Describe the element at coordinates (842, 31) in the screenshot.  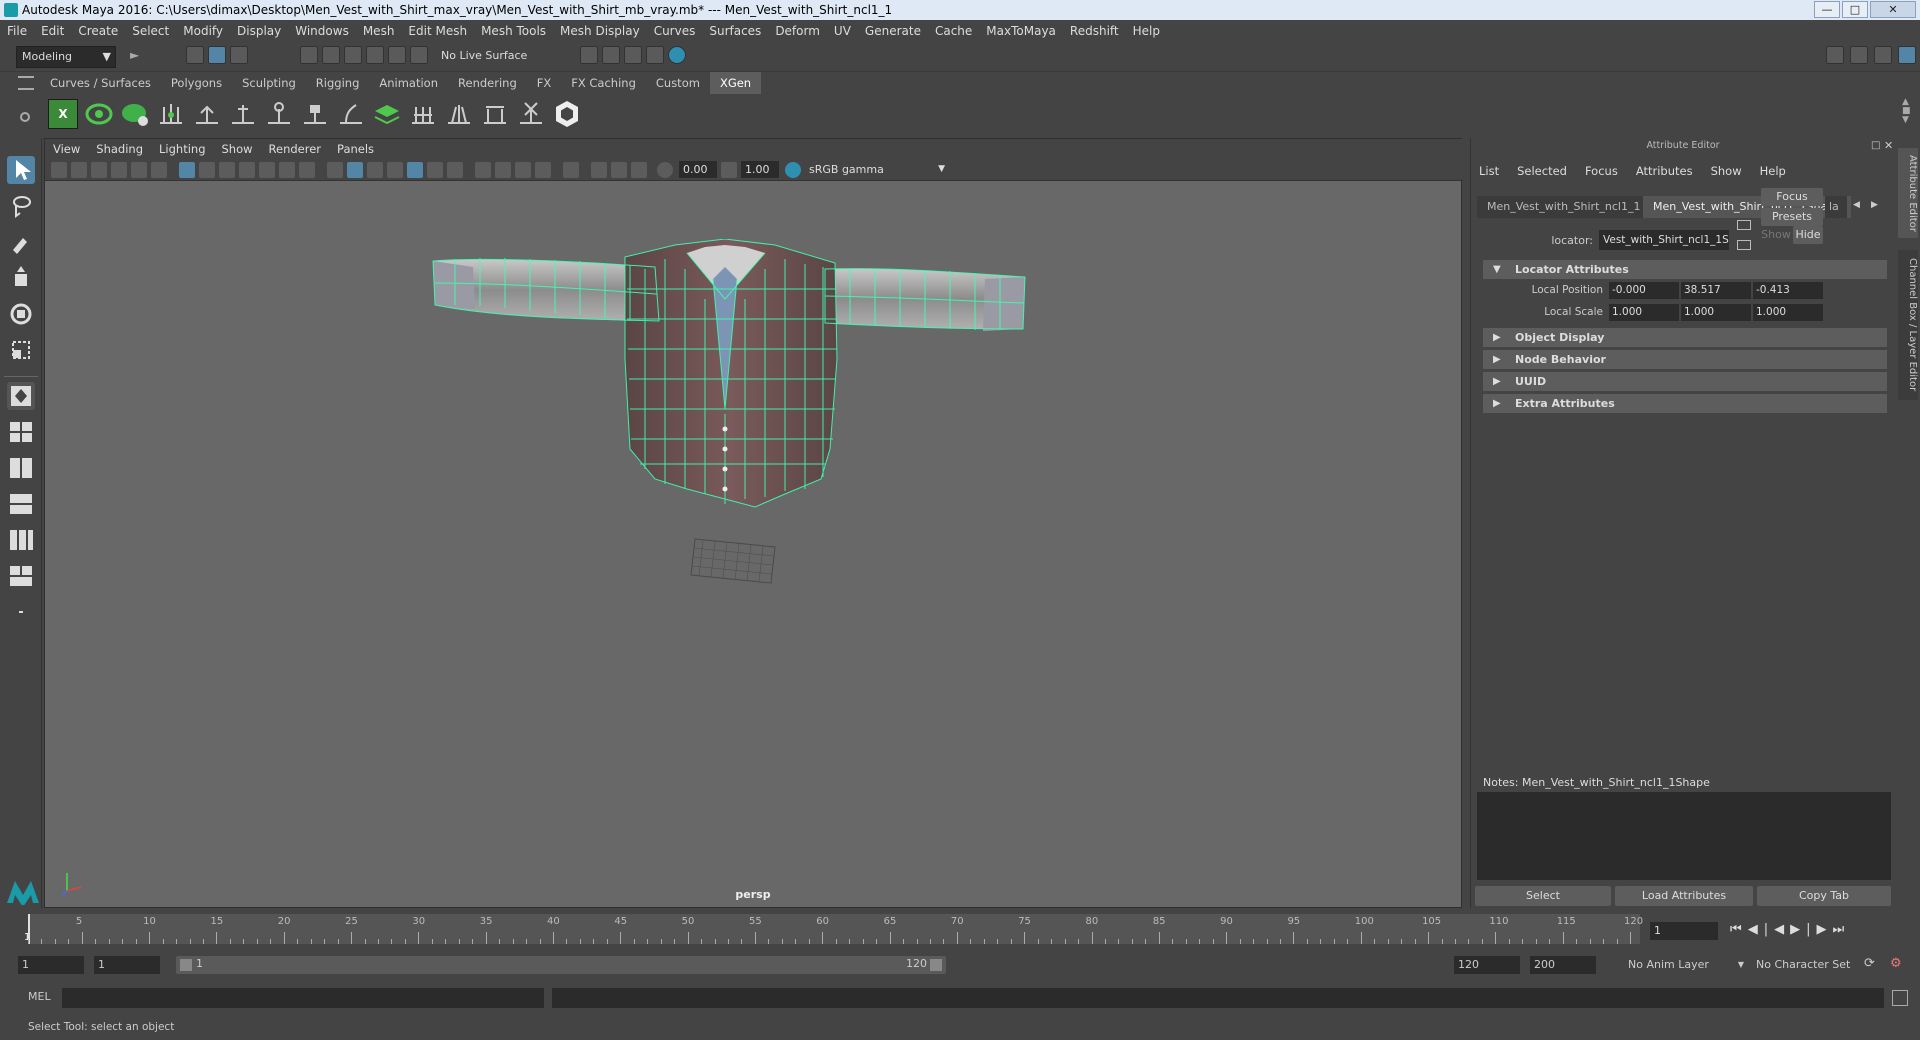
I see `menu-uv: UV` at that location.